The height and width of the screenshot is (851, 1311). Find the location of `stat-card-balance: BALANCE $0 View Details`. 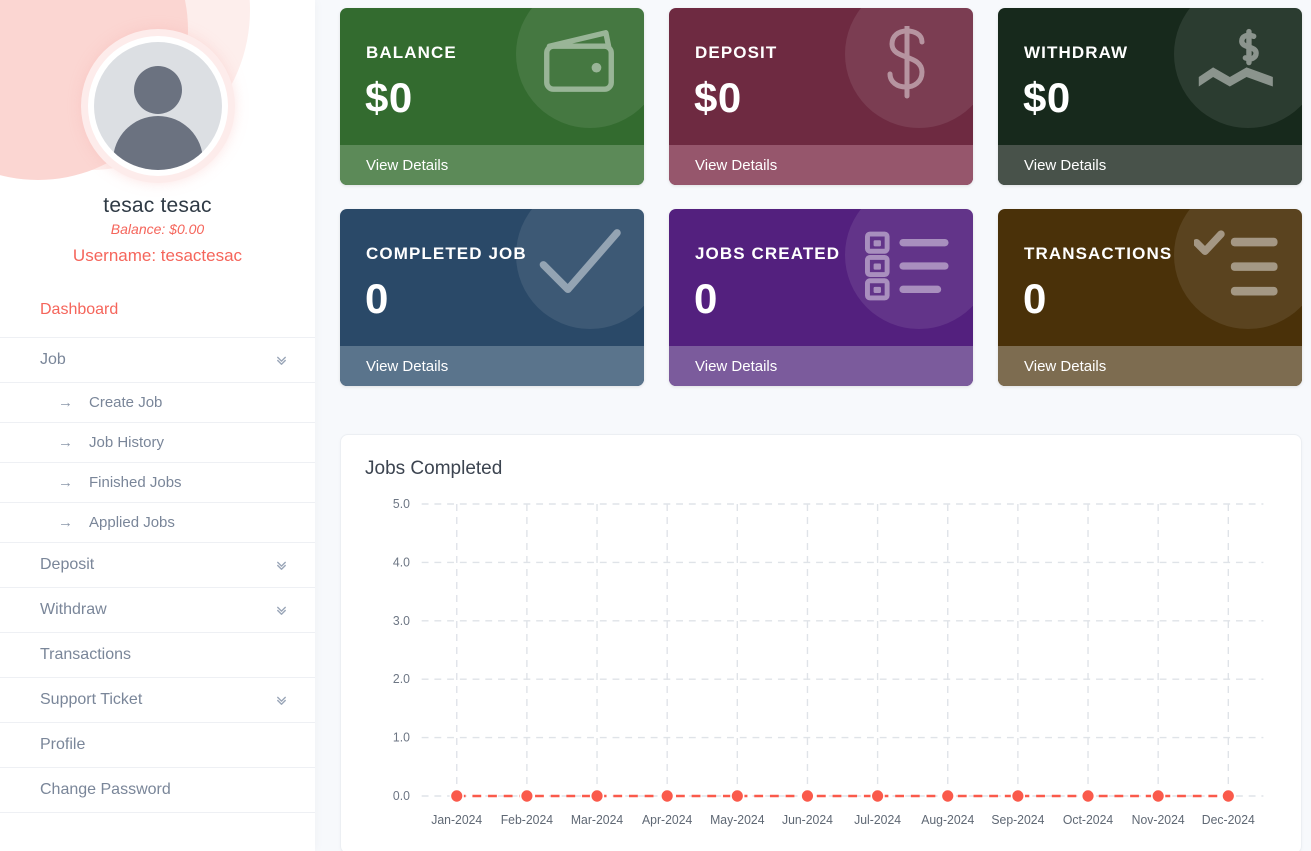

stat-card-balance: BALANCE $0 View Details is located at coordinates (492, 96).